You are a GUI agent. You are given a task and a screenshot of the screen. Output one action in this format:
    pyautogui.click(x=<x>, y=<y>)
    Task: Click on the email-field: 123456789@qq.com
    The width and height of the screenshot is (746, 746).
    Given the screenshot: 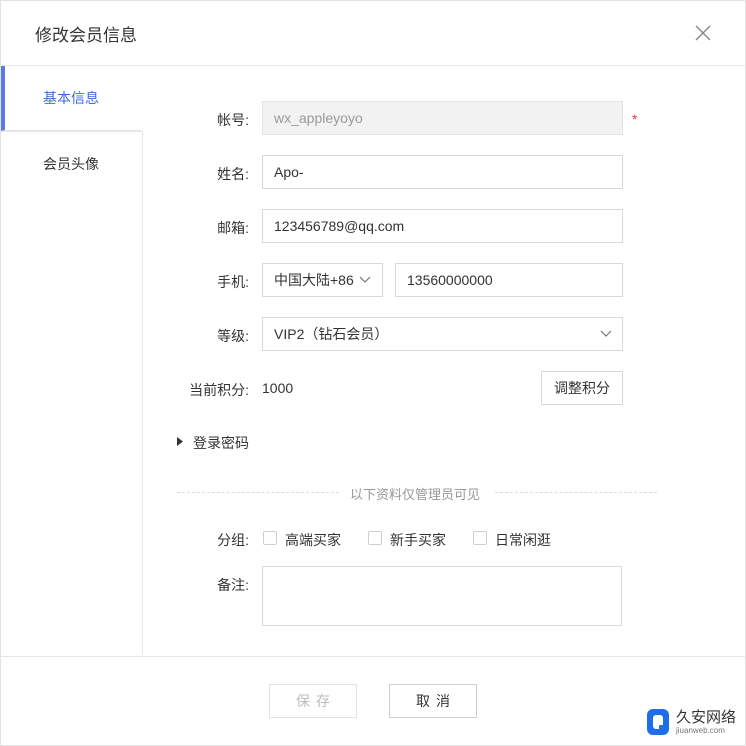 What is the action you would take?
    pyautogui.click(x=442, y=226)
    